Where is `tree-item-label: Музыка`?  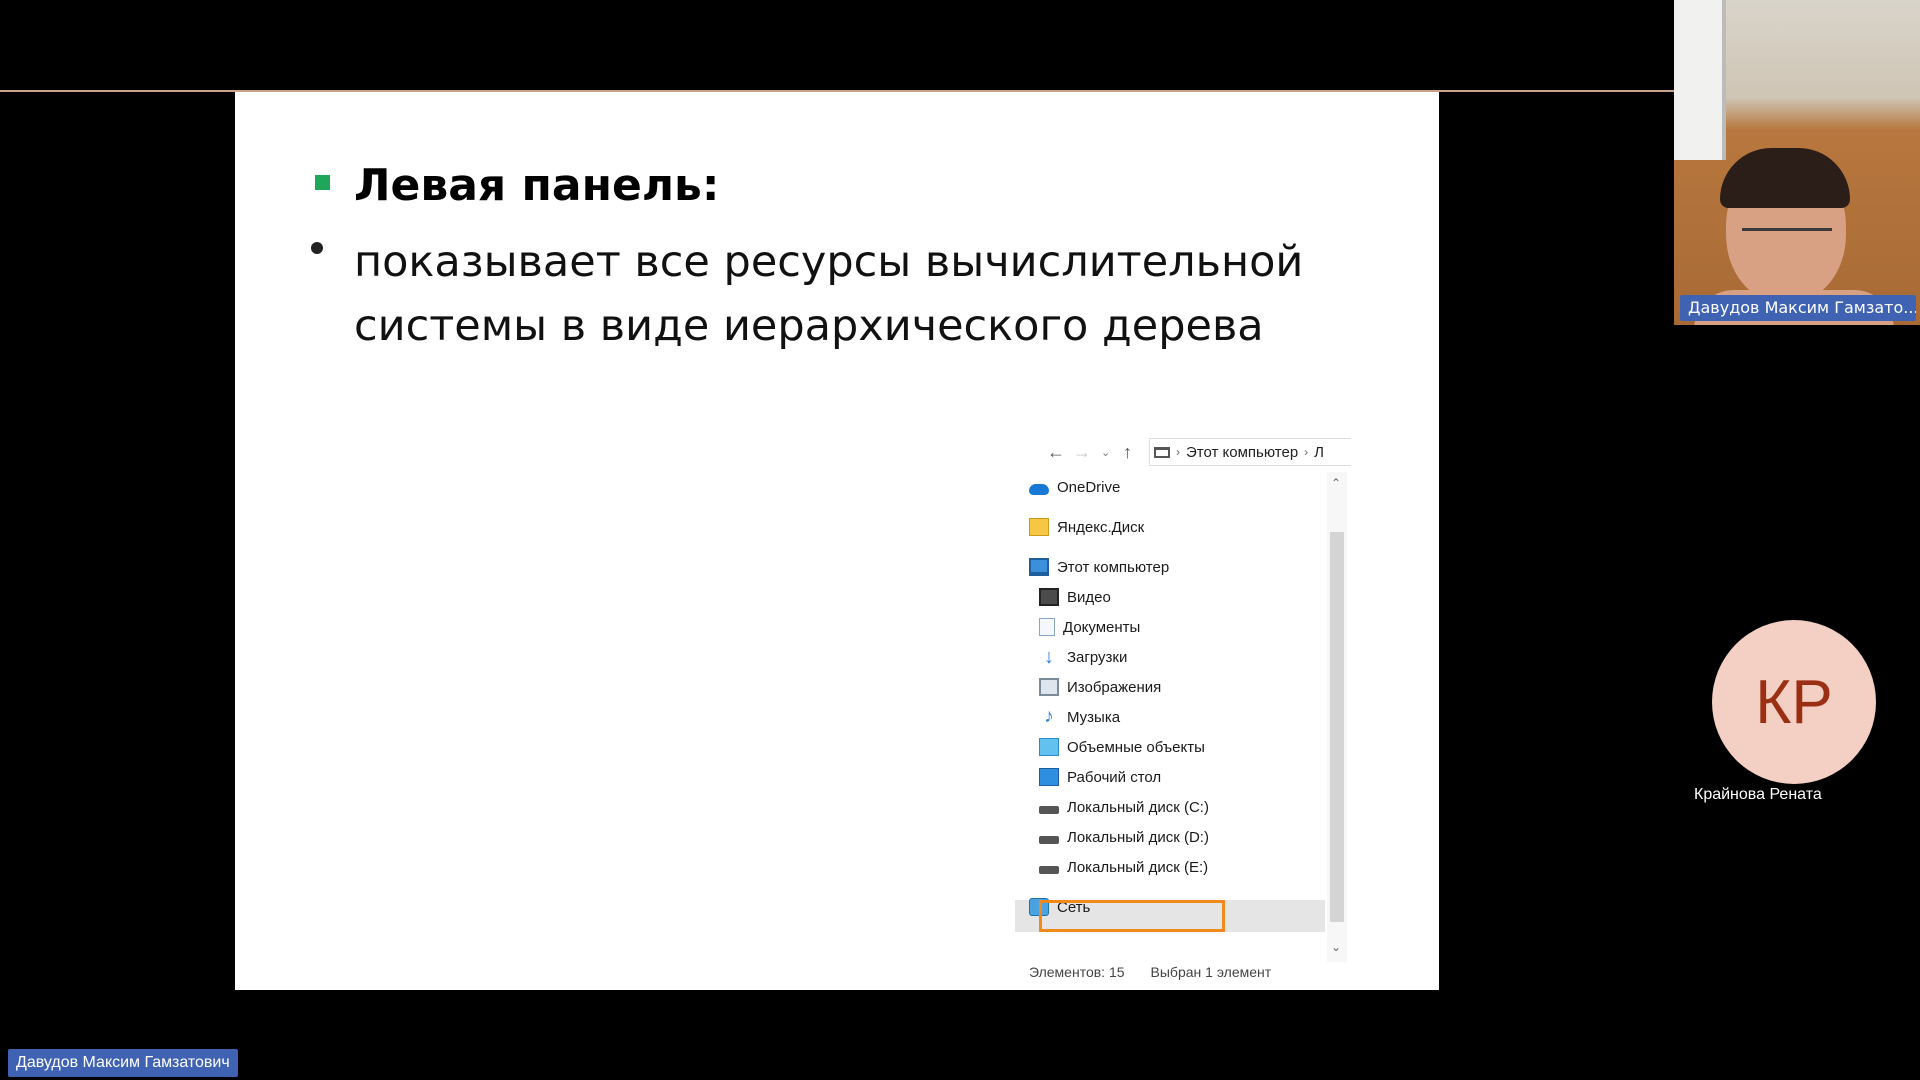
tree-item-label: Музыка is located at coordinates (1094, 717).